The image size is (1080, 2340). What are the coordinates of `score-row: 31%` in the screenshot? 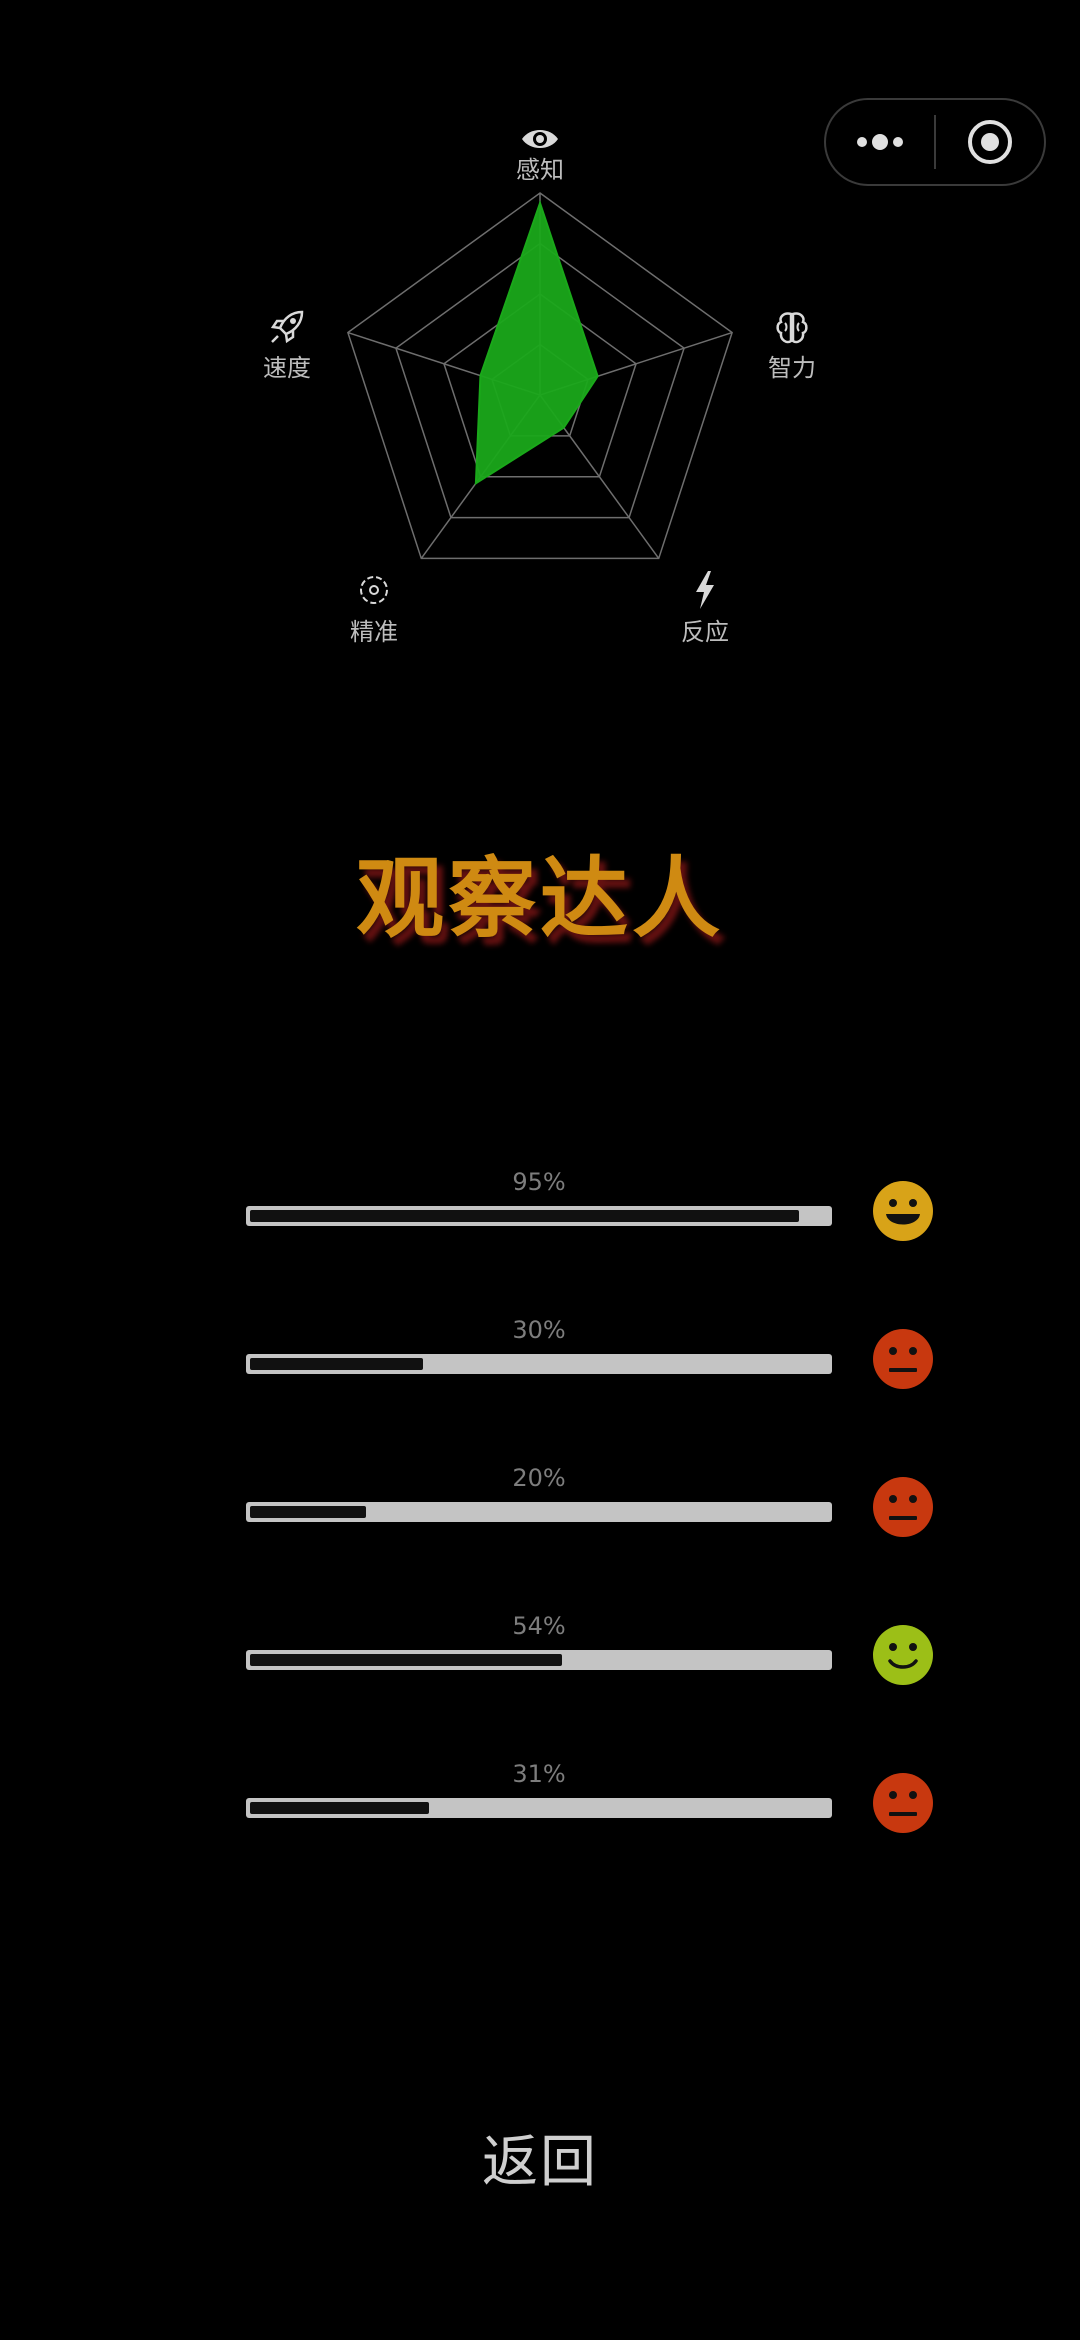 It's located at (591, 1807).